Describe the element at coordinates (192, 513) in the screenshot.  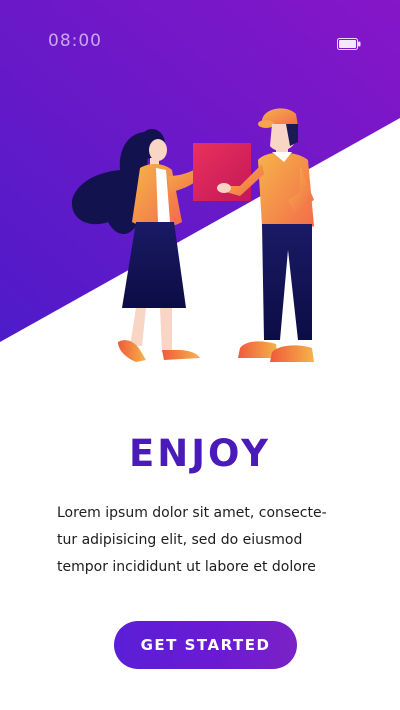
I see `description-line: Lorem ipsum dolor sit amet, consecte-` at that location.